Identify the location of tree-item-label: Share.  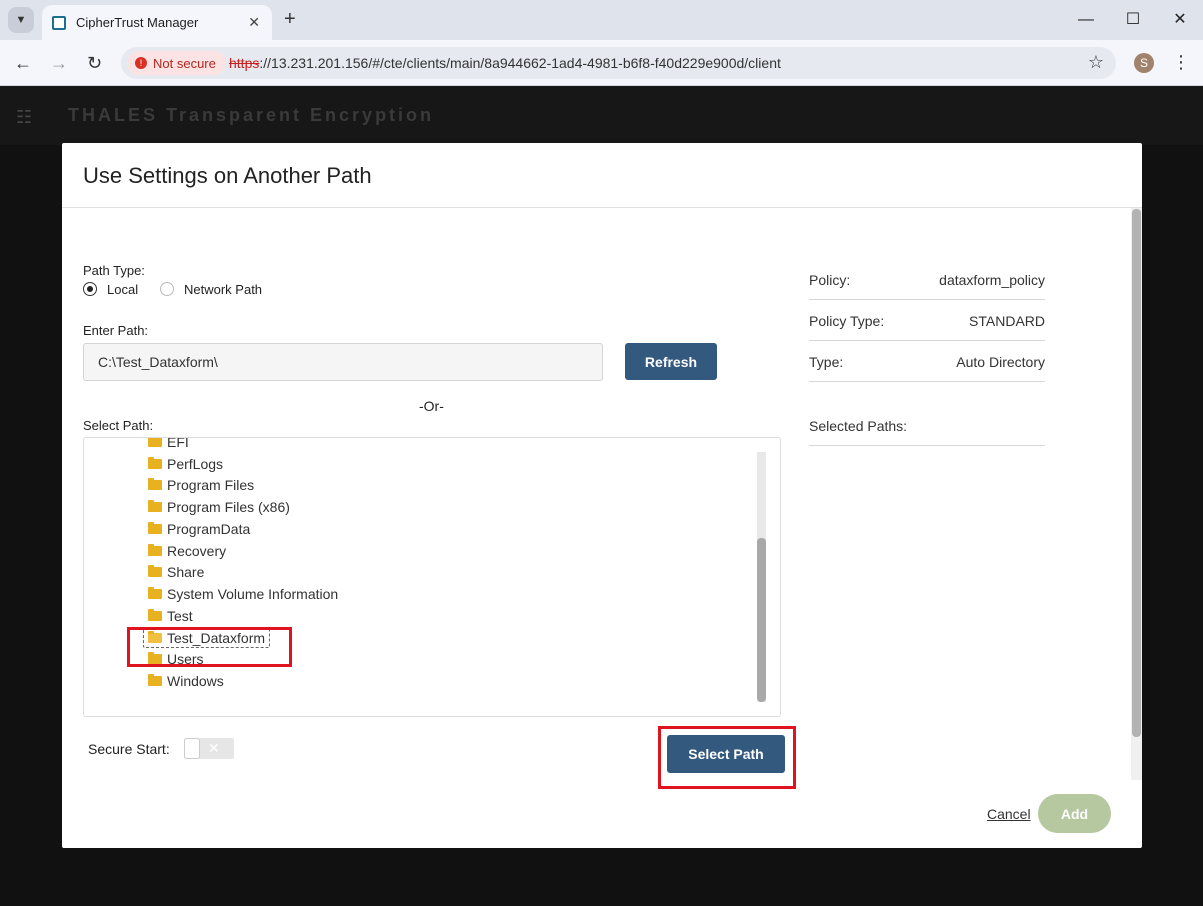
(186, 572).